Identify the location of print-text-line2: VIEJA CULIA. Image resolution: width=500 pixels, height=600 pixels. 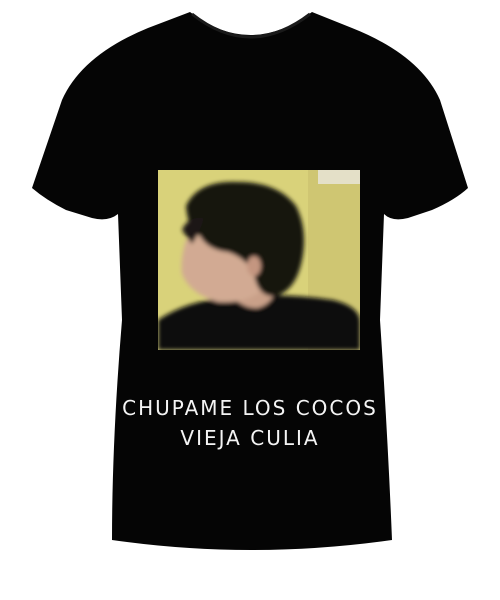
(250, 438).